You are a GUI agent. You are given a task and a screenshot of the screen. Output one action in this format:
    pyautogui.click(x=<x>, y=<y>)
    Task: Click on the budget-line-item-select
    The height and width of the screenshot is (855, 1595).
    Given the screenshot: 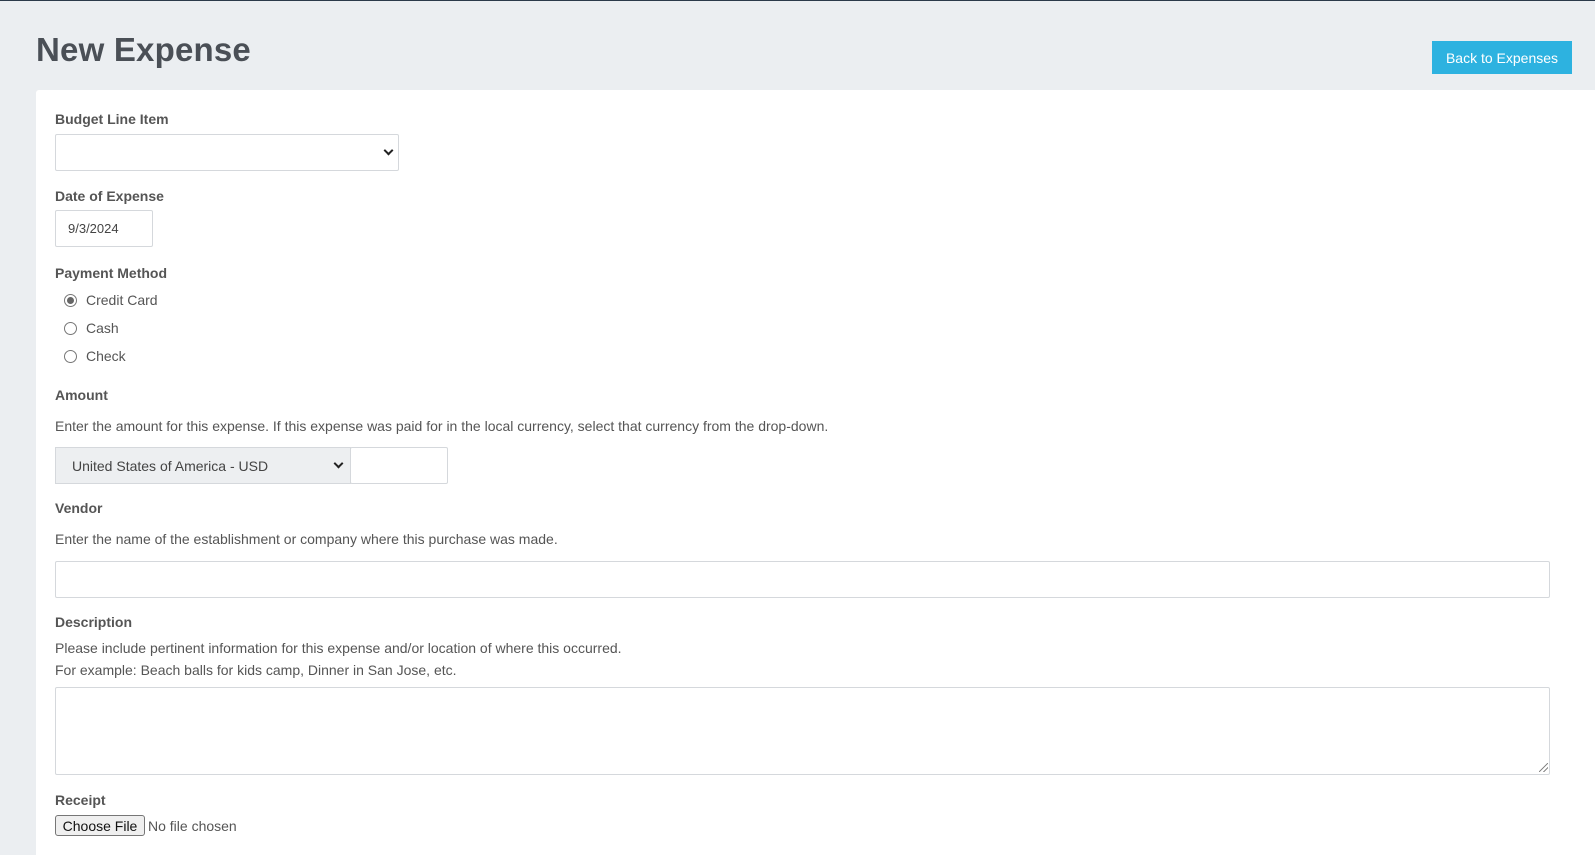 What is the action you would take?
    pyautogui.click(x=227, y=152)
    